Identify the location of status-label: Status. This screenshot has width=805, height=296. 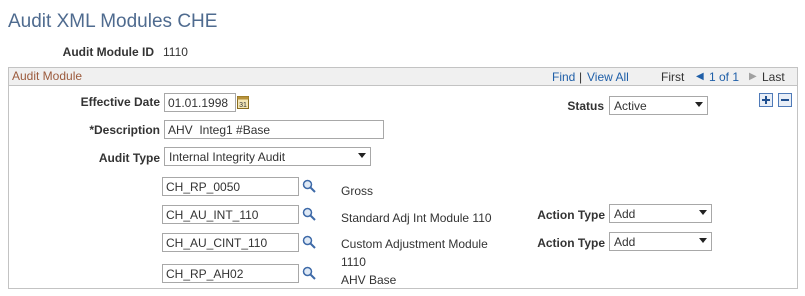
(585, 106).